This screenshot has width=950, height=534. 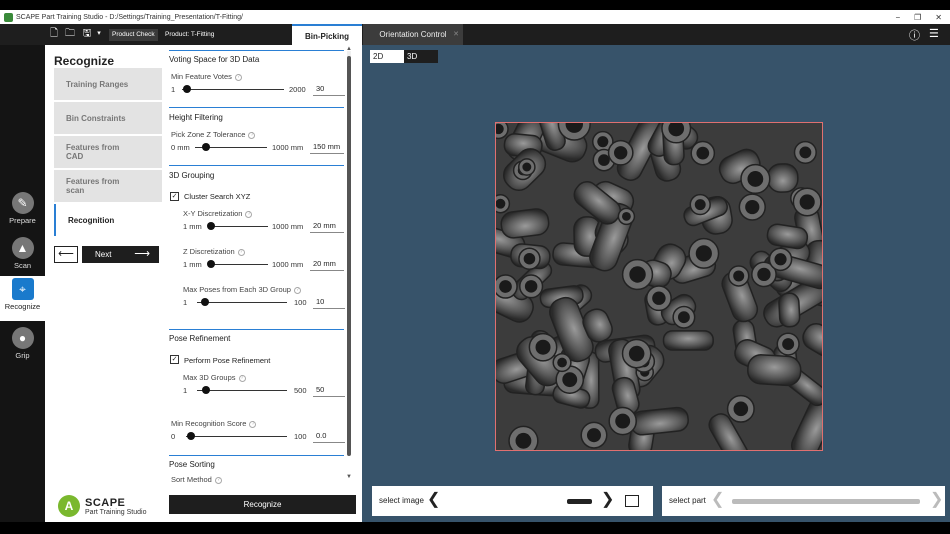 I want to click on min-score-input: 0.0, so click(x=329, y=436).